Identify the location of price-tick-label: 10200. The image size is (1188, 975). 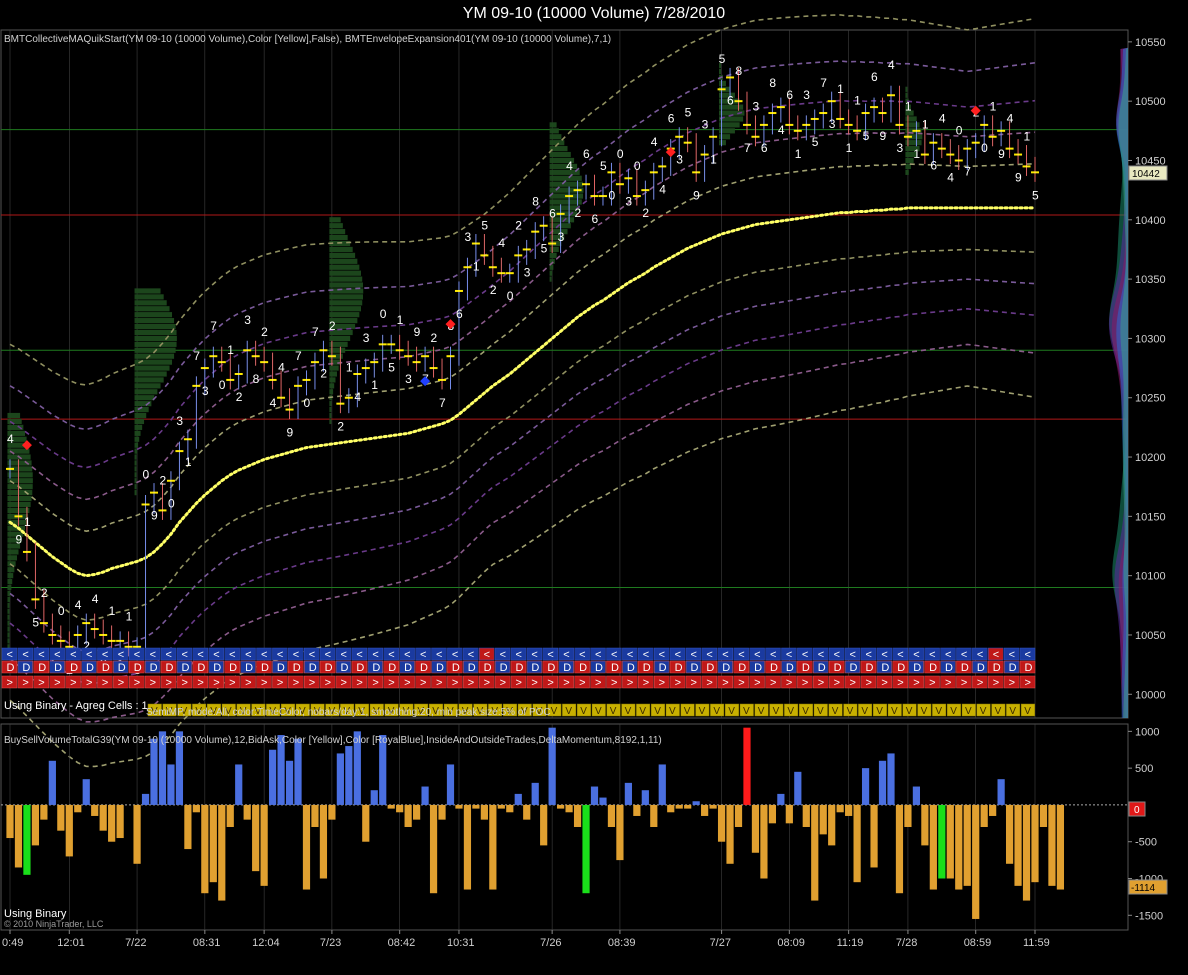
(1150, 458).